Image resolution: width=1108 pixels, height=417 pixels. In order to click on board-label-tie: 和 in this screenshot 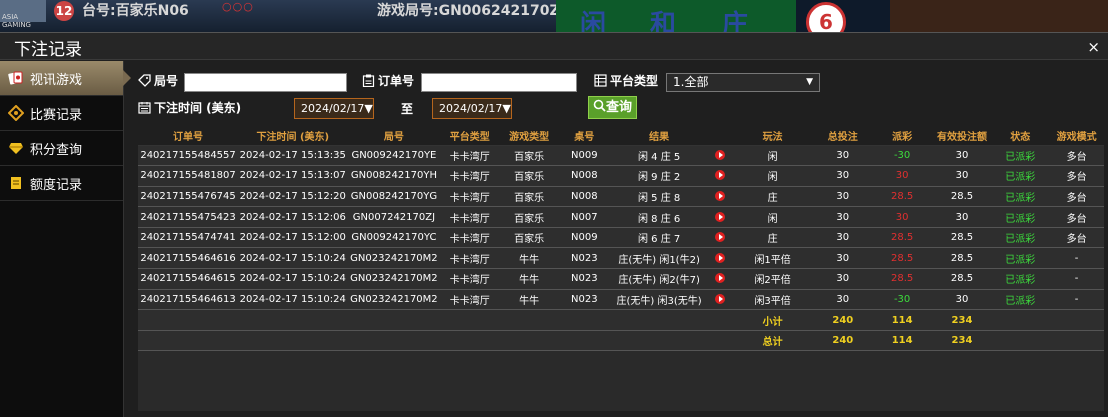, I will do `click(663, 21)`.